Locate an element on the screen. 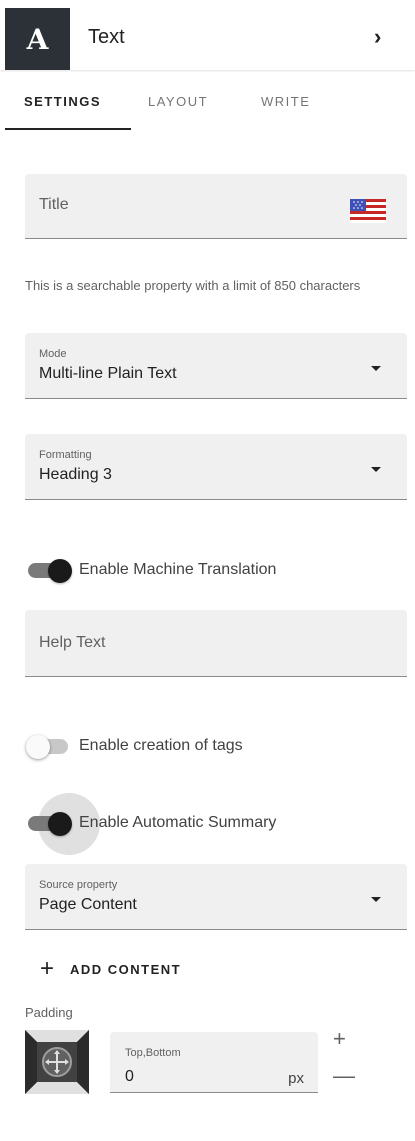  mode-label: Mode is located at coordinates (53, 354).